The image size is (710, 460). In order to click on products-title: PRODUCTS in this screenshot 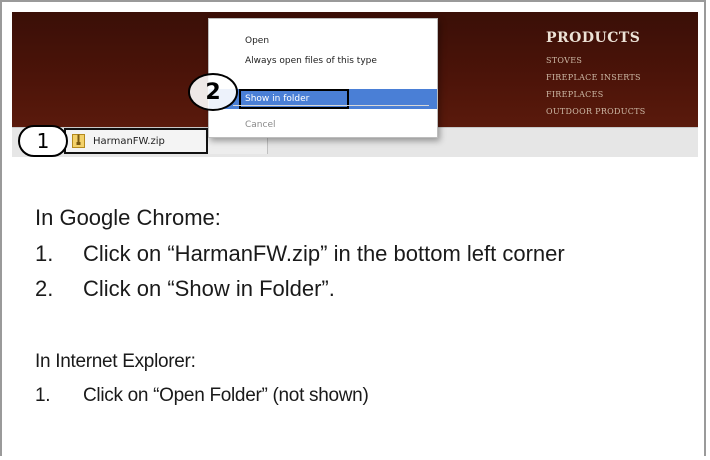, I will do `click(593, 38)`.